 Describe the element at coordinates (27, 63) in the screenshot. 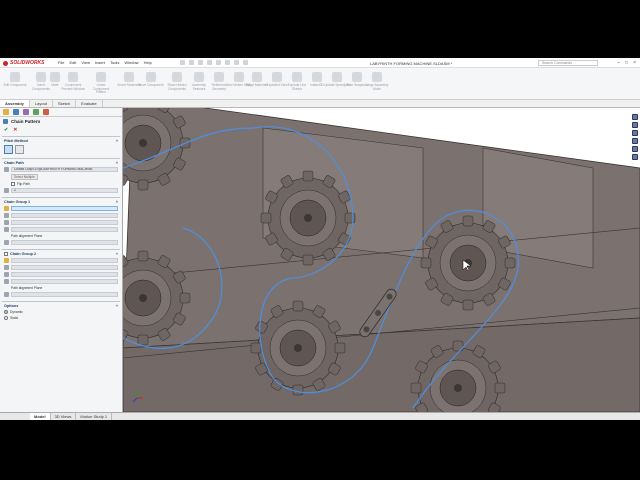

I see `logo-text: SOLIDWORKS` at that location.